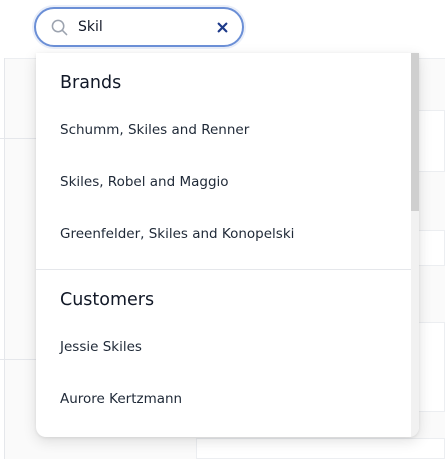 The height and width of the screenshot is (459, 445). What do you see at coordinates (91, 83) in the screenshot?
I see `group-heading-brands: Brands` at bounding box center [91, 83].